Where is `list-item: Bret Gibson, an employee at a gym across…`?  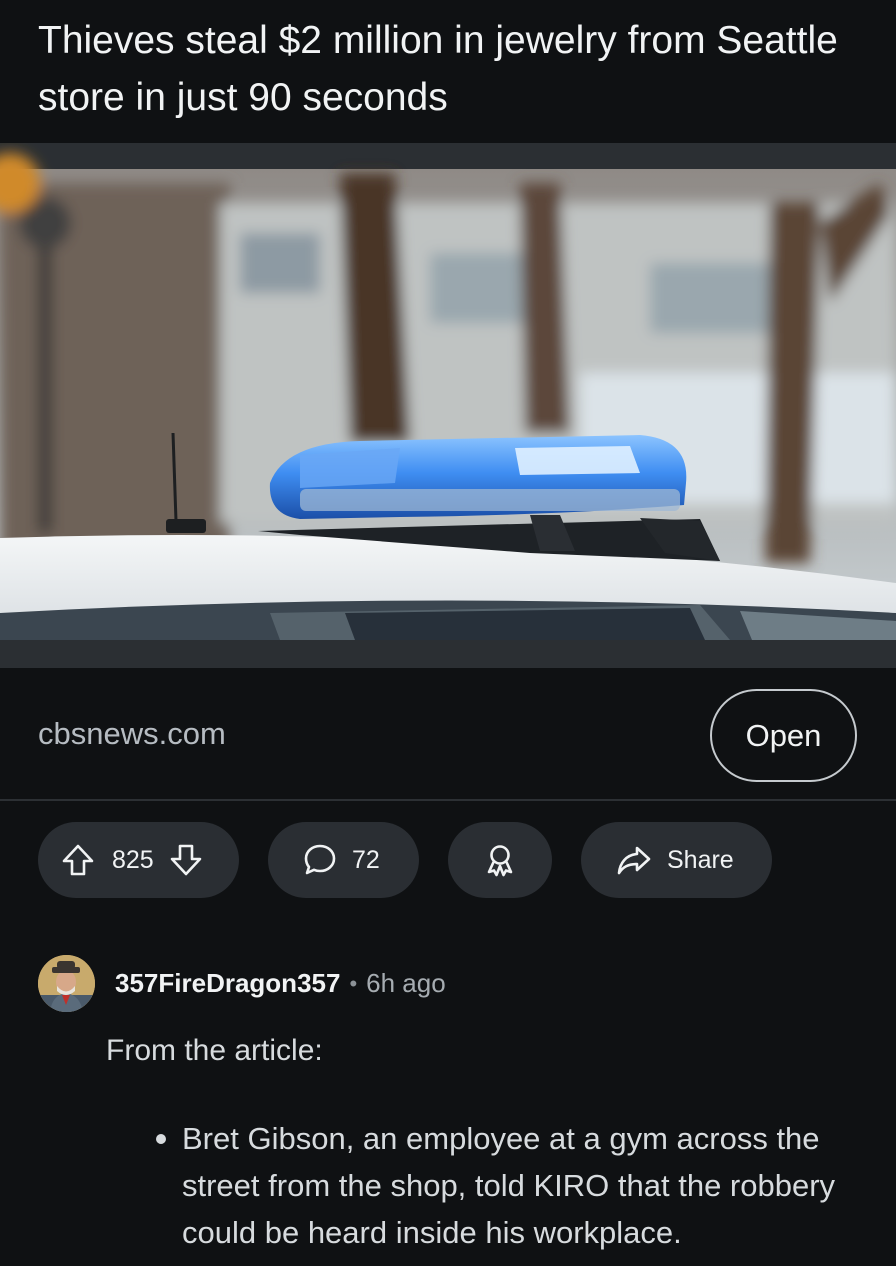
list-item: Bret Gibson, an employee at a gym across… is located at coordinates (500, 1185).